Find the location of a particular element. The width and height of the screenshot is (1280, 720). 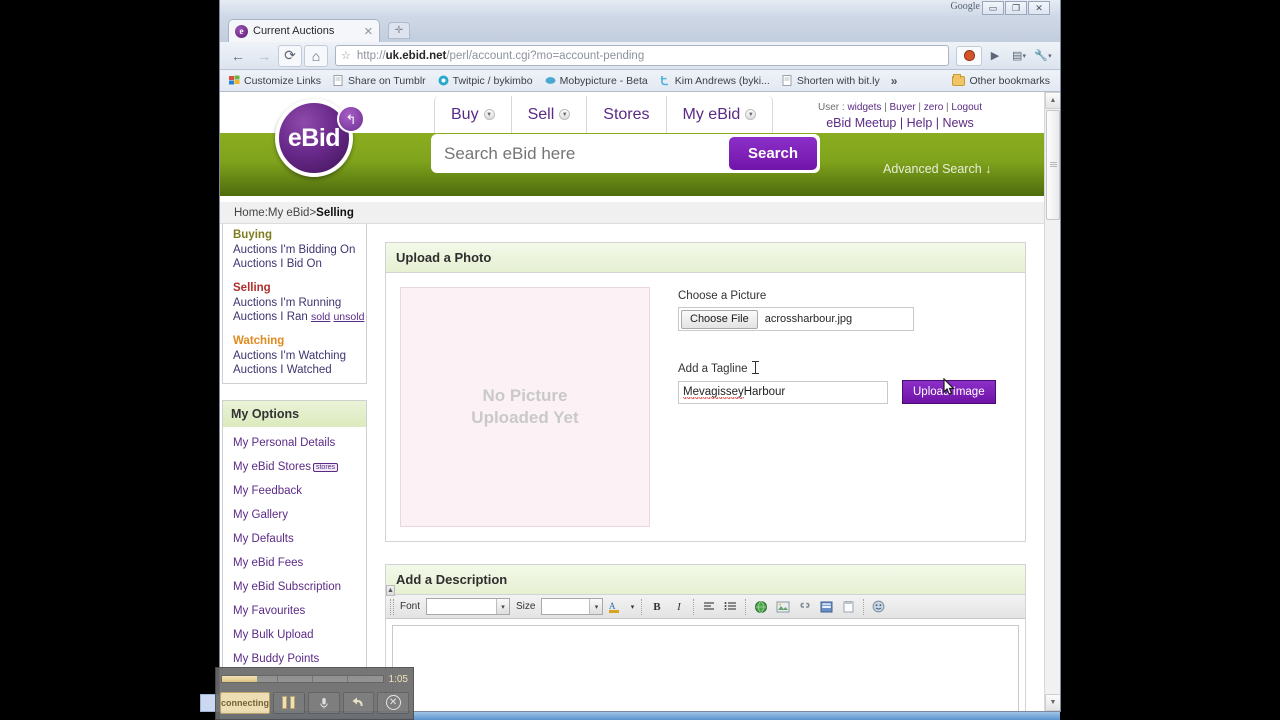

bookmarks-overflow-button: » is located at coordinates (894, 81).